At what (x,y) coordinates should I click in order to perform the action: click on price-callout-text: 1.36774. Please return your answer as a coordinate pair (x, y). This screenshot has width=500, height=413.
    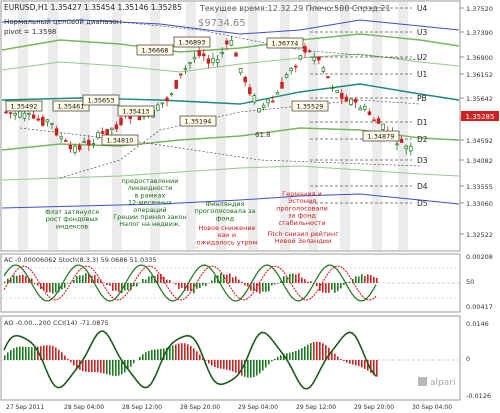
    Looking at the image, I should click on (285, 44).